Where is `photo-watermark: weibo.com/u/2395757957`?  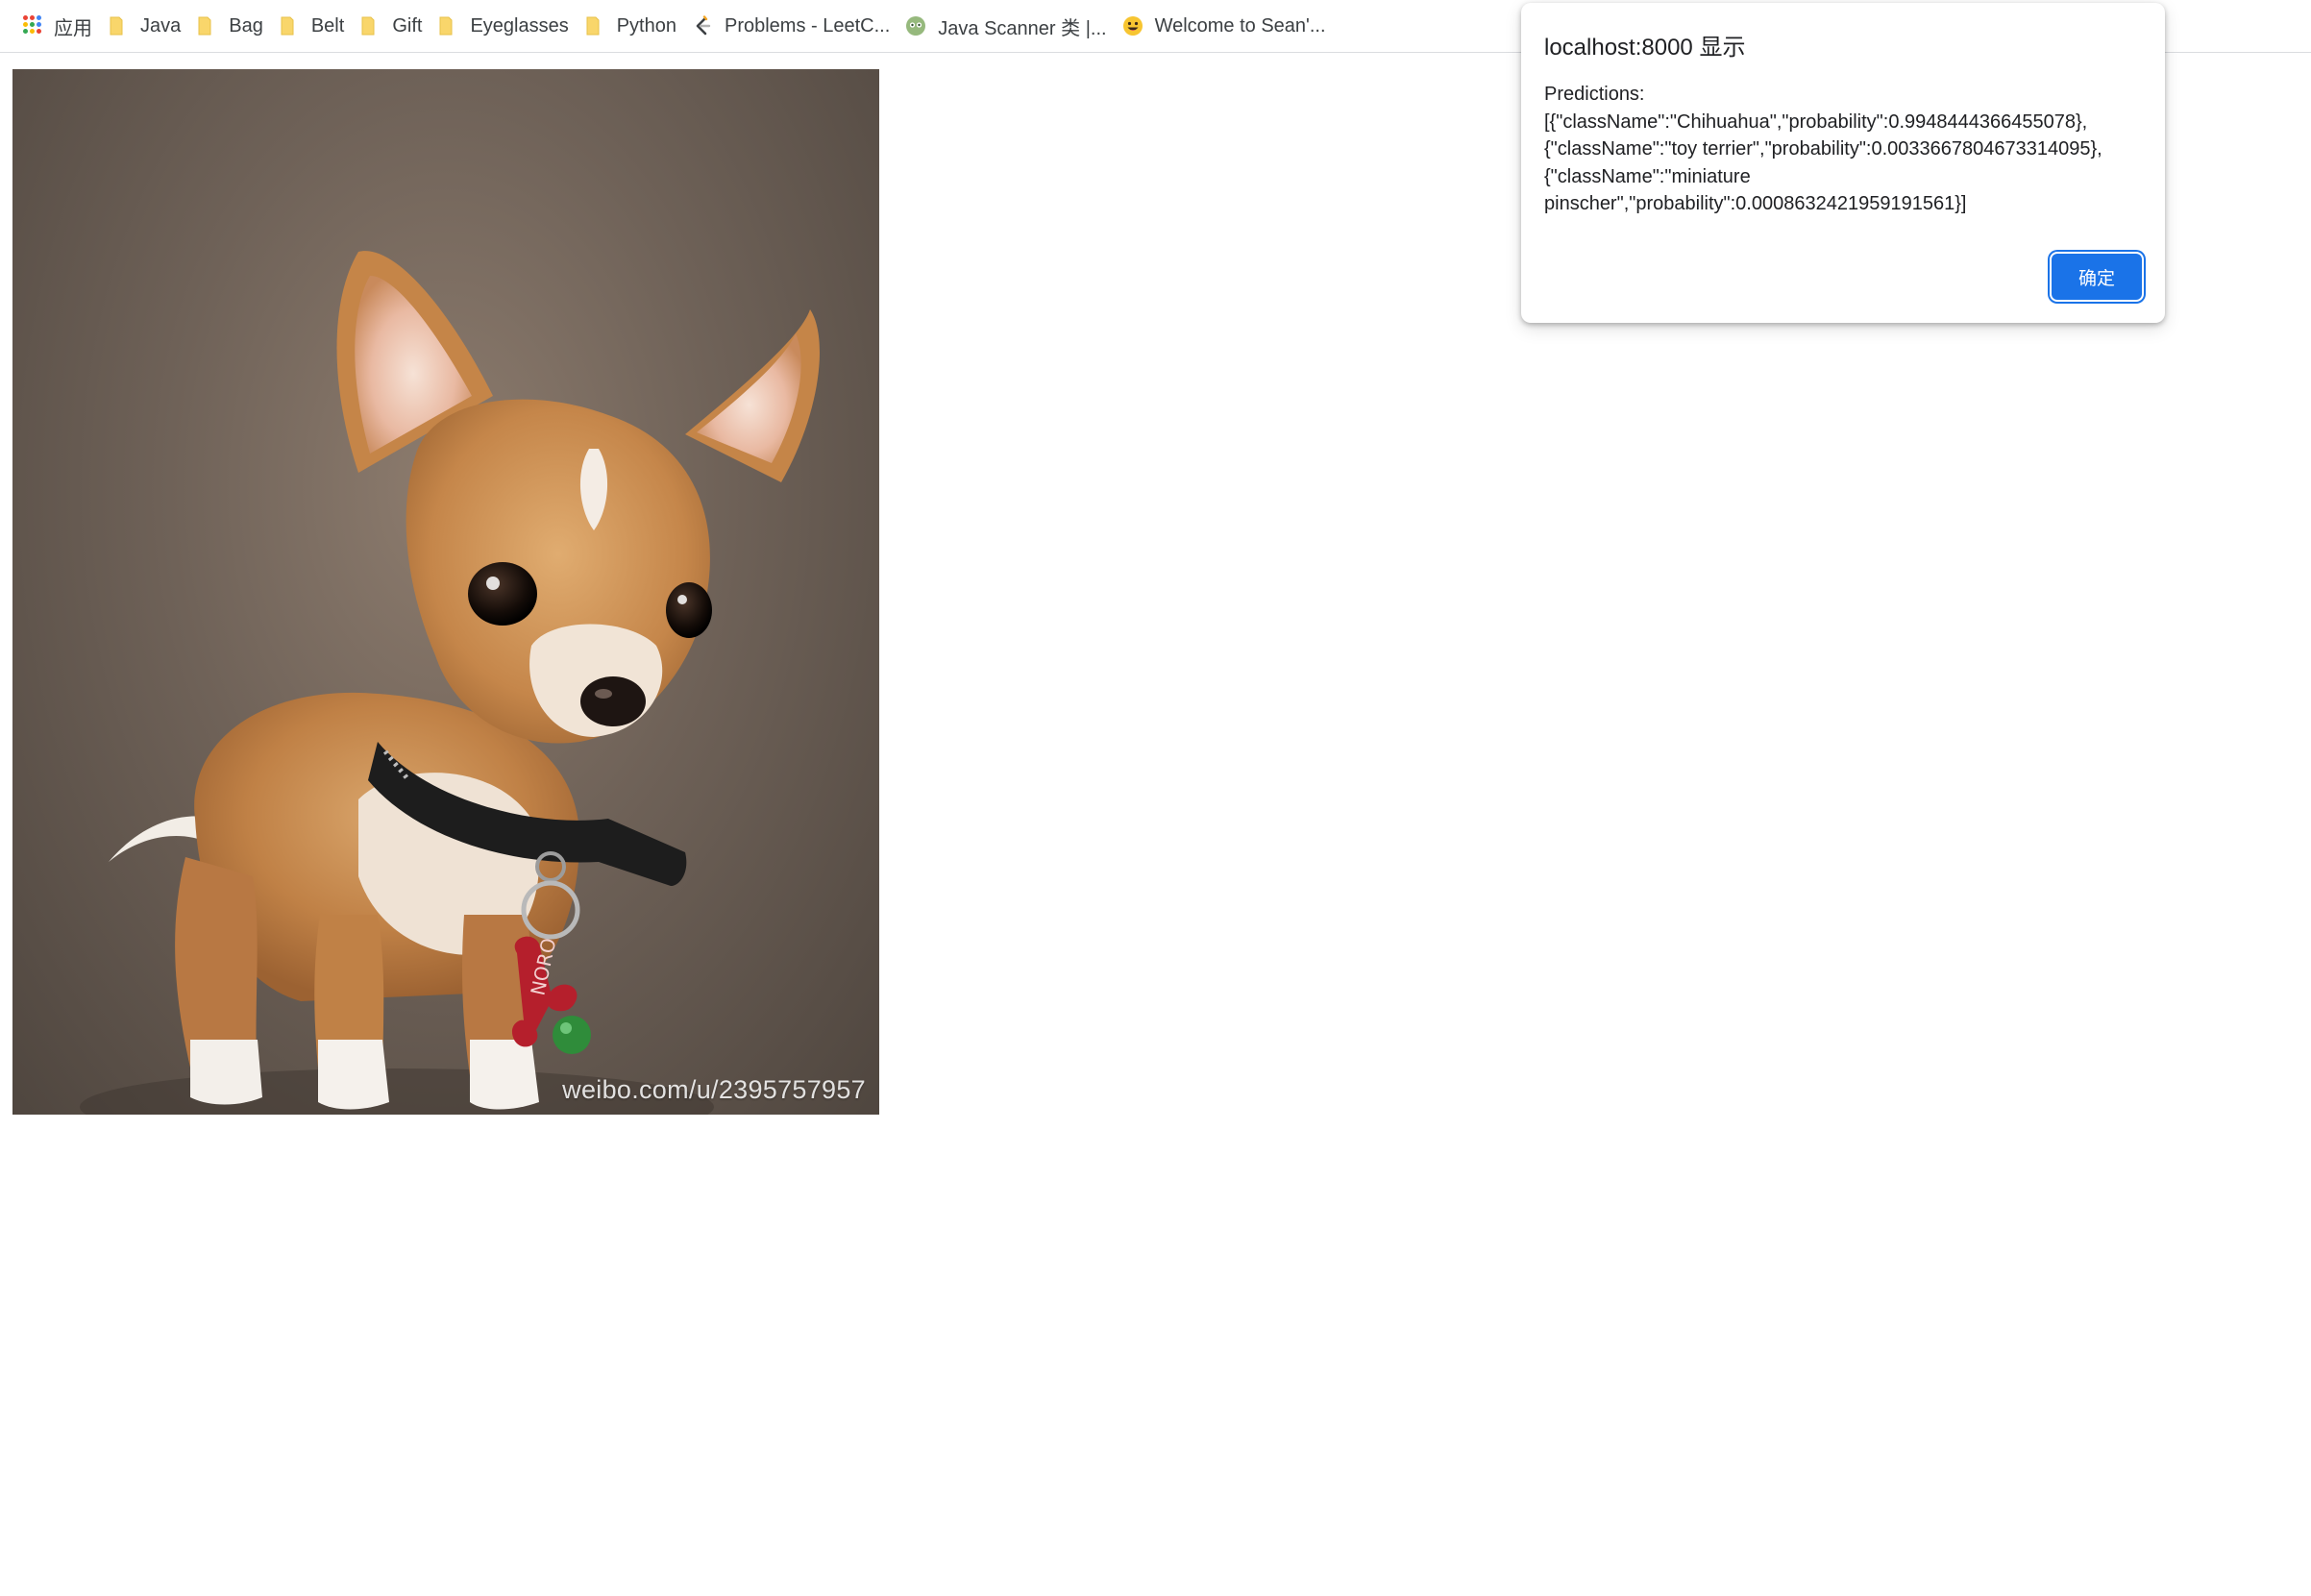
photo-watermark: weibo.com/u/2395757957 is located at coordinates (714, 1089).